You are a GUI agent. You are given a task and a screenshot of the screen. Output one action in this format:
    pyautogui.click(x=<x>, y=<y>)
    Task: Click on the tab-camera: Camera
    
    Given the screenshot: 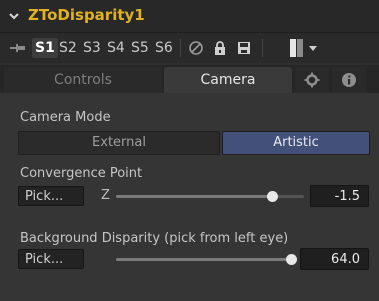 What is the action you would take?
    pyautogui.click(x=228, y=80)
    